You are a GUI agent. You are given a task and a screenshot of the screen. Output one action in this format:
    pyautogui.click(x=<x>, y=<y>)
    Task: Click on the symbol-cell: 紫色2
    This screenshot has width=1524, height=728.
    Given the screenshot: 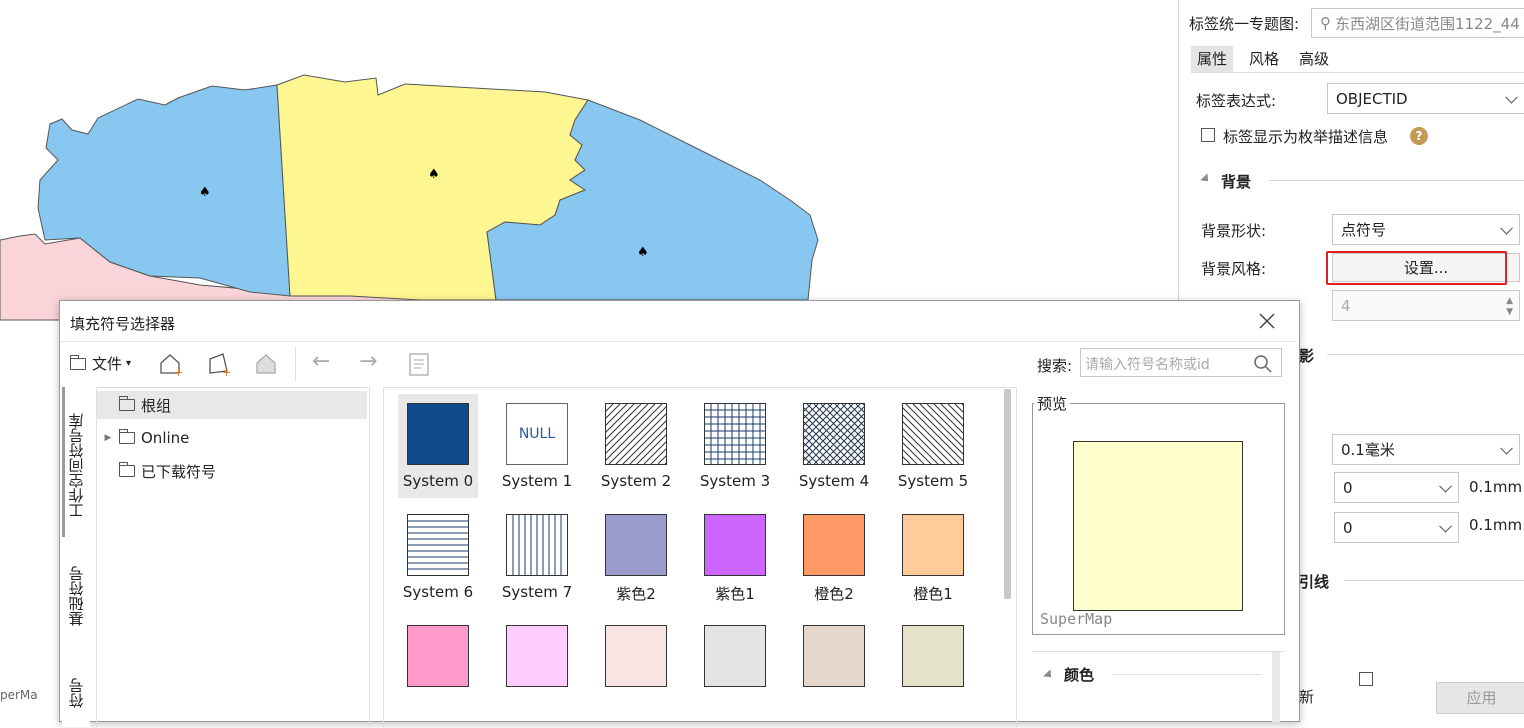 What is the action you would take?
    pyautogui.click(x=636, y=557)
    